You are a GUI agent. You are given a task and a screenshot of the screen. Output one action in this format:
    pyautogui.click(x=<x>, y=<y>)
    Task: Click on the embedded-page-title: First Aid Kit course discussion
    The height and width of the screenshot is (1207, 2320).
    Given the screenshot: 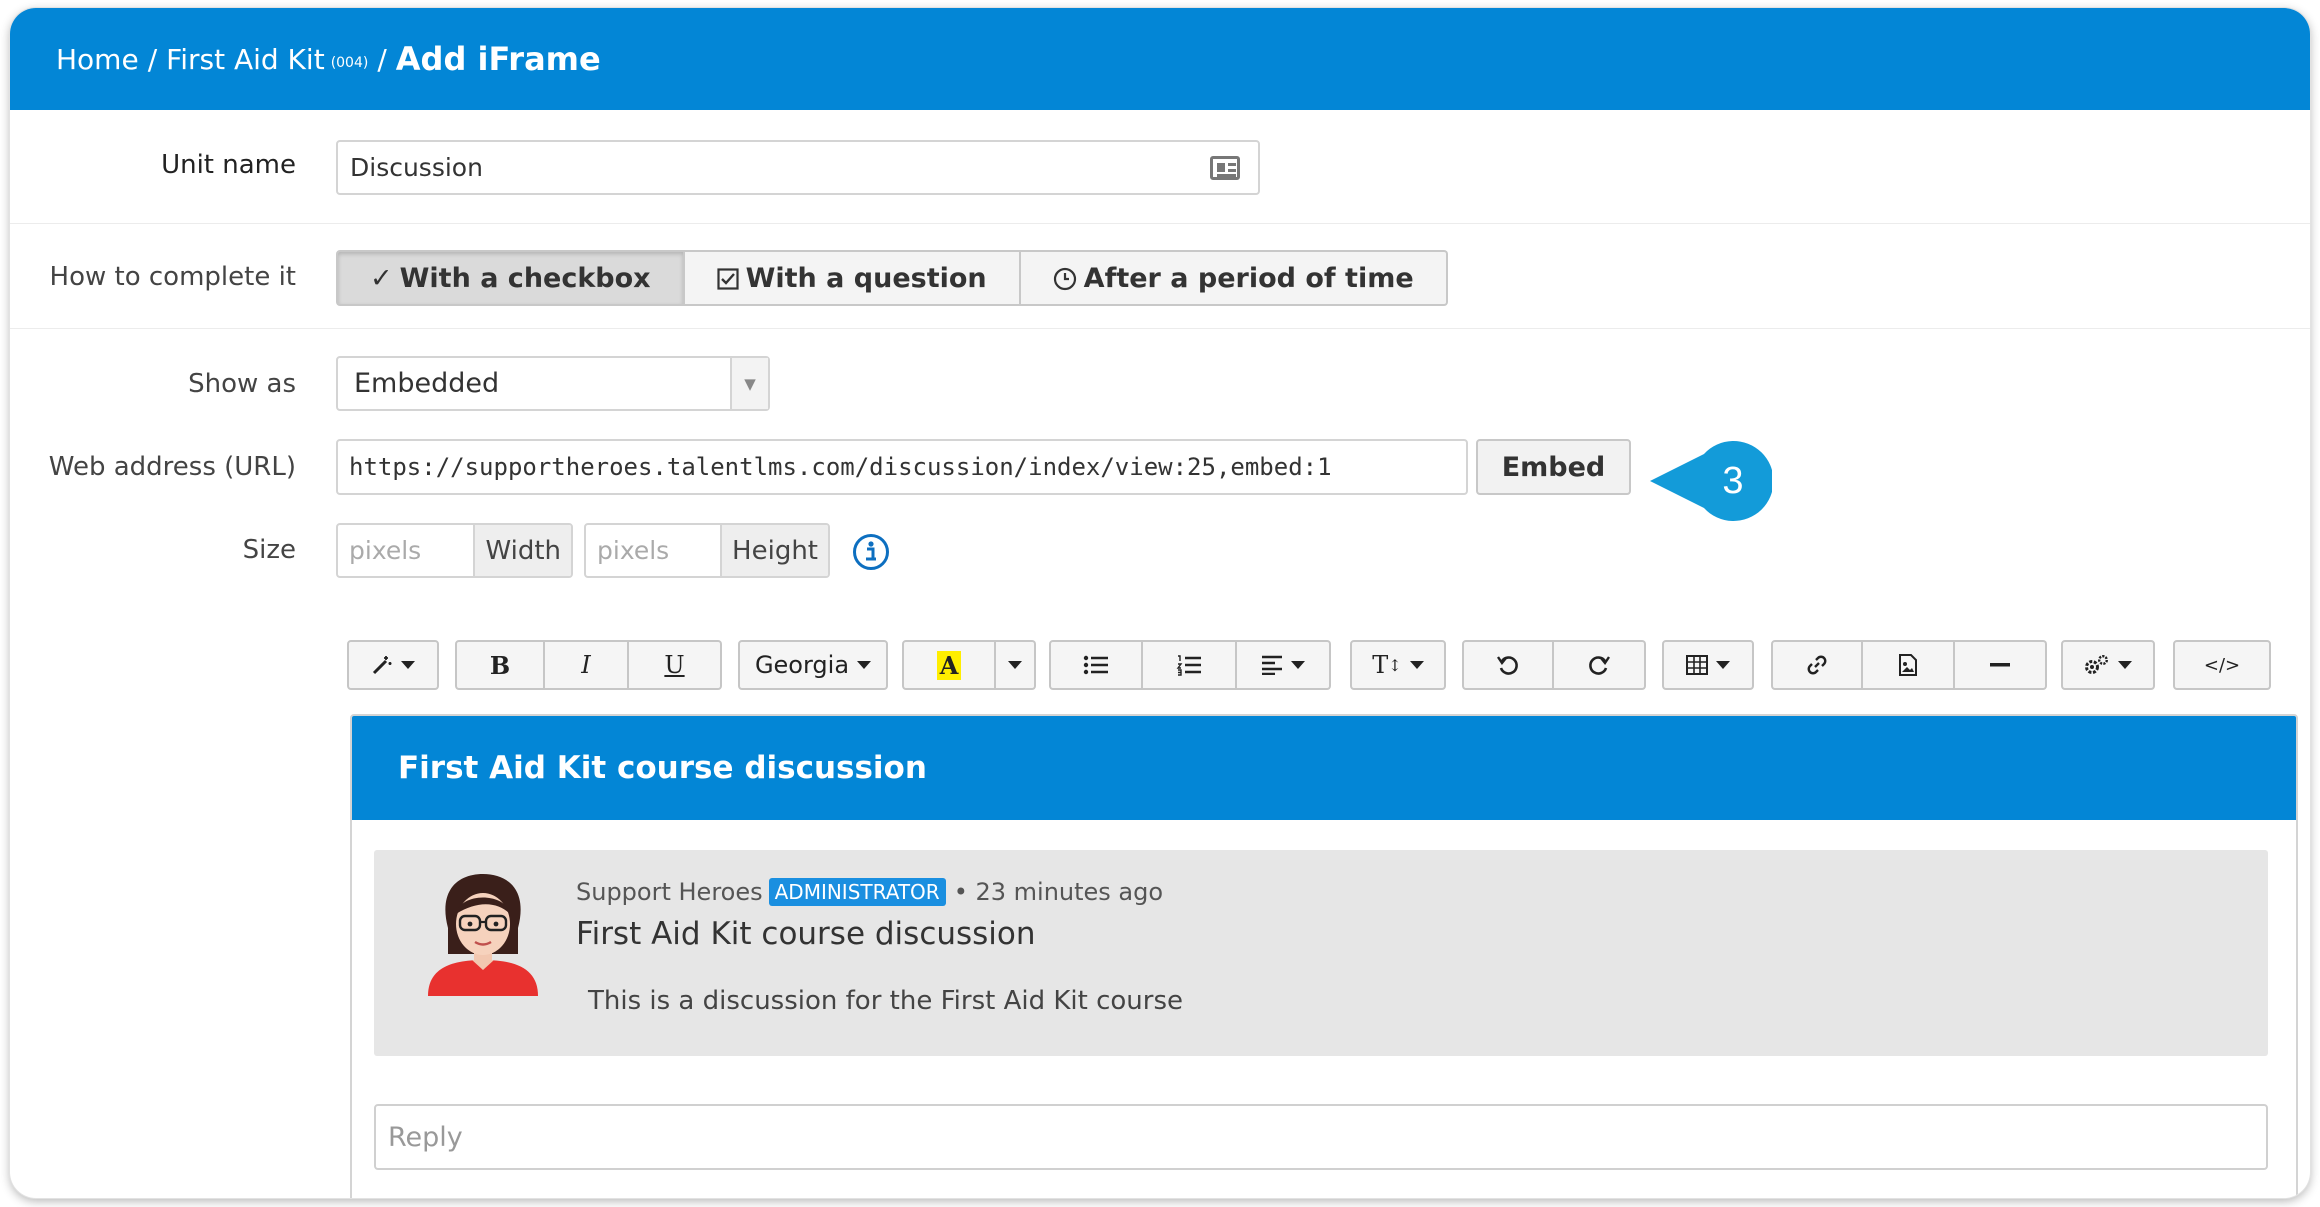 What is the action you would take?
    pyautogui.click(x=1324, y=768)
    